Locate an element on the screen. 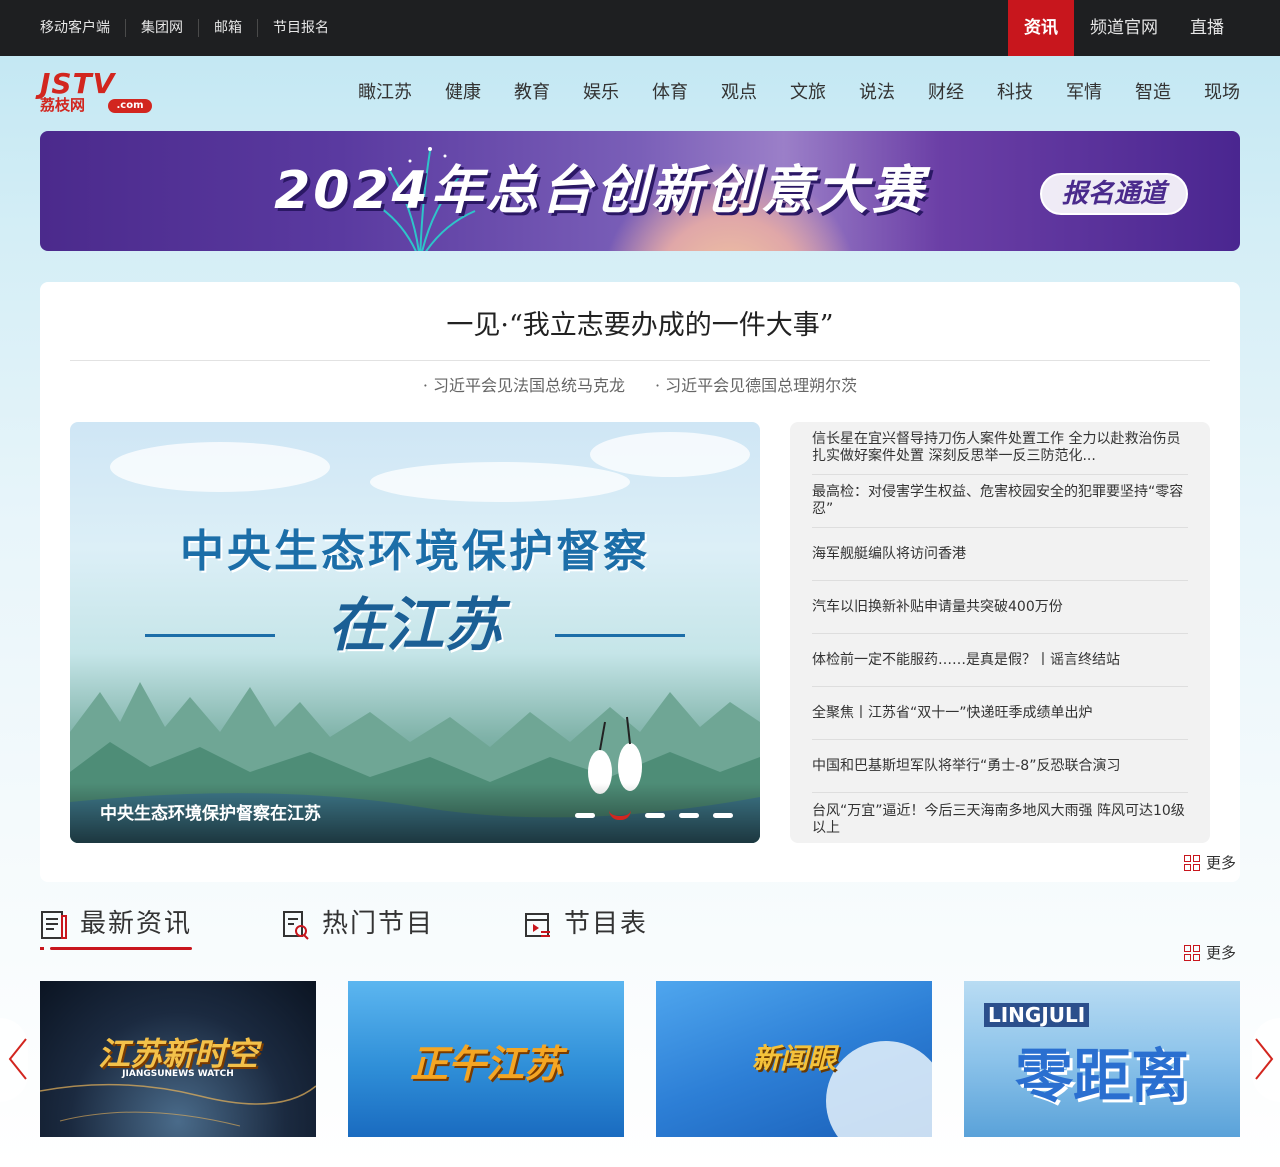  nav-item-tech: 科技 is located at coordinates (1015, 93).